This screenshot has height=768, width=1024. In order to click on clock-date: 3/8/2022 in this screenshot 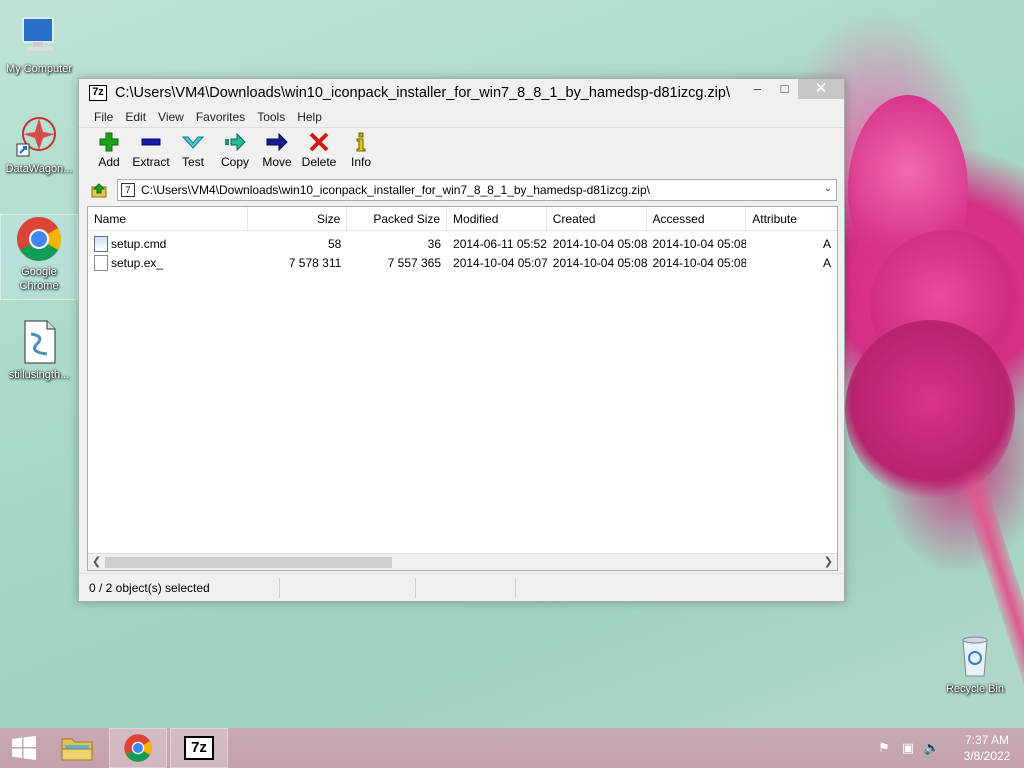, I will do `click(987, 756)`.